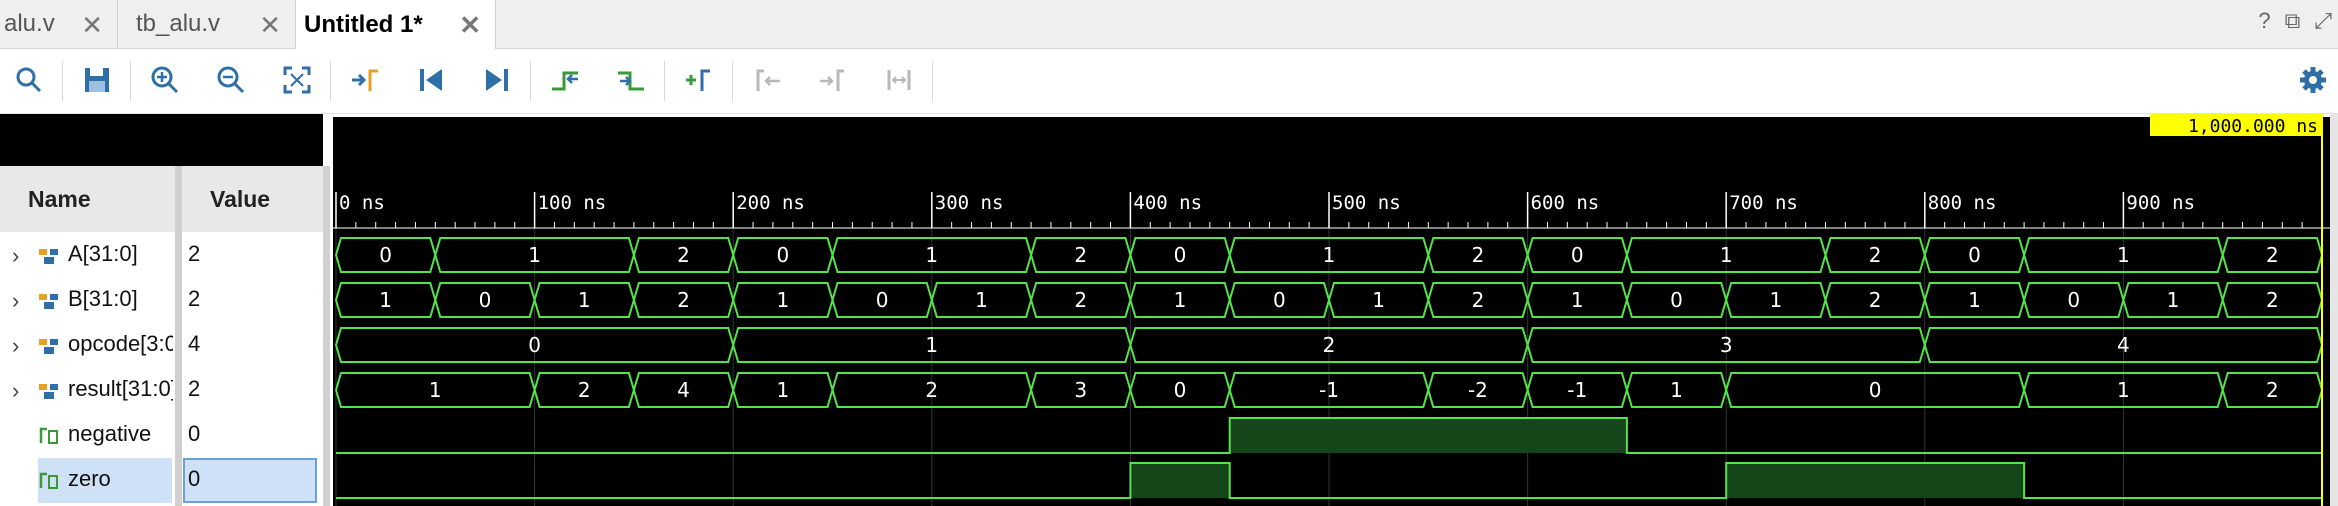 The width and height of the screenshot is (2338, 506). Describe the element at coordinates (89, 478) in the screenshot. I see `signal-name: zero` at that location.